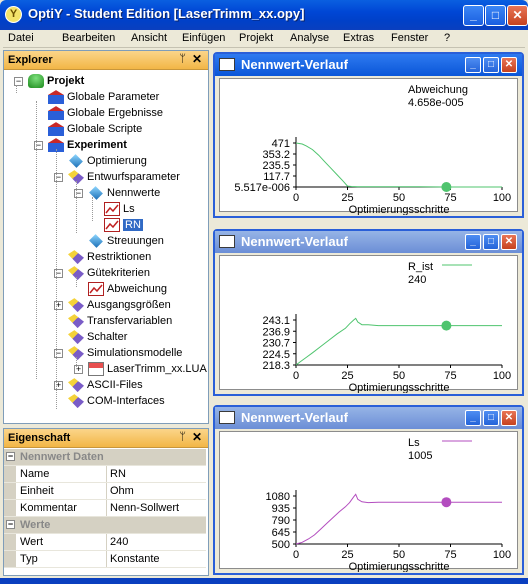  I want to click on property-row: Name RN, so click(105, 474).